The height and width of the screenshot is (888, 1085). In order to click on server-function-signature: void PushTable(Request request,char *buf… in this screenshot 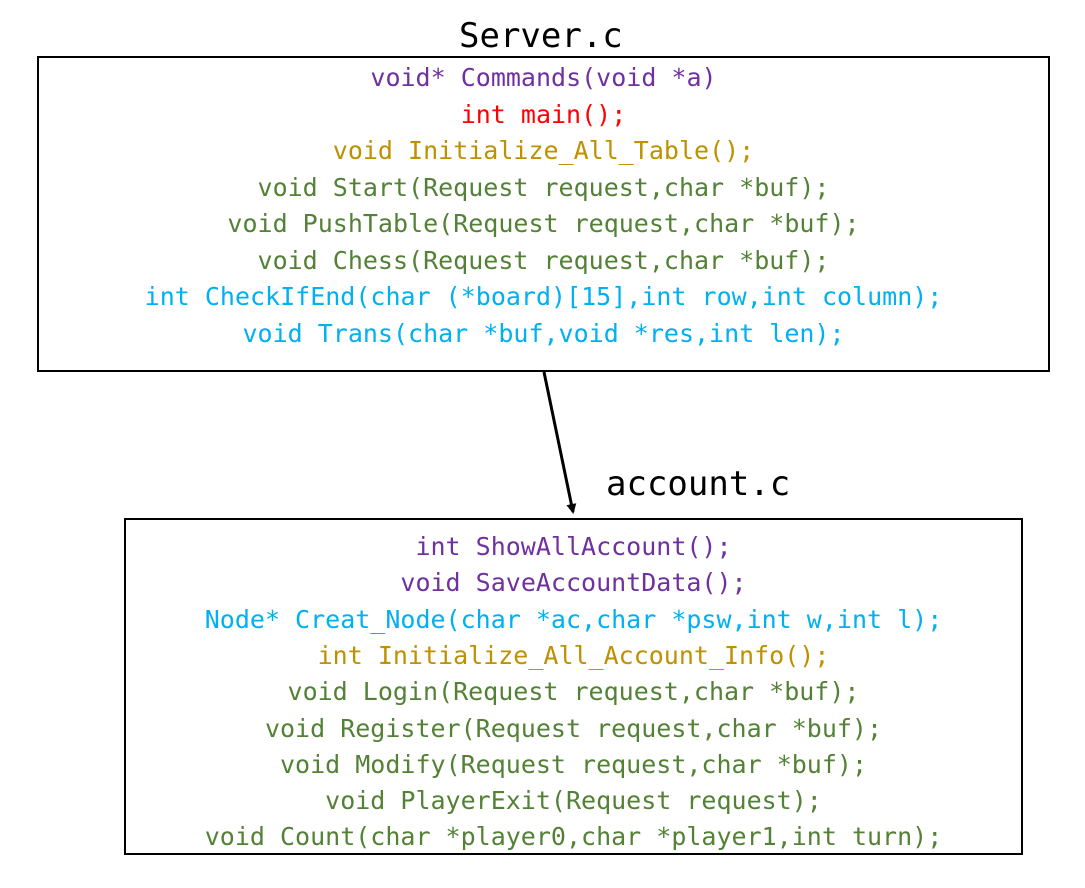, I will do `click(543, 223)`.